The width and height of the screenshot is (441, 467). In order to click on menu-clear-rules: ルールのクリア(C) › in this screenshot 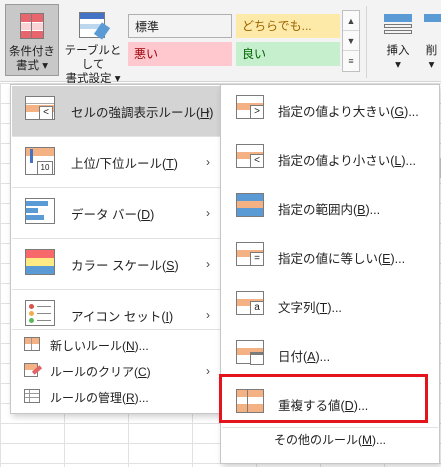, I will do `click(116, 371)`.